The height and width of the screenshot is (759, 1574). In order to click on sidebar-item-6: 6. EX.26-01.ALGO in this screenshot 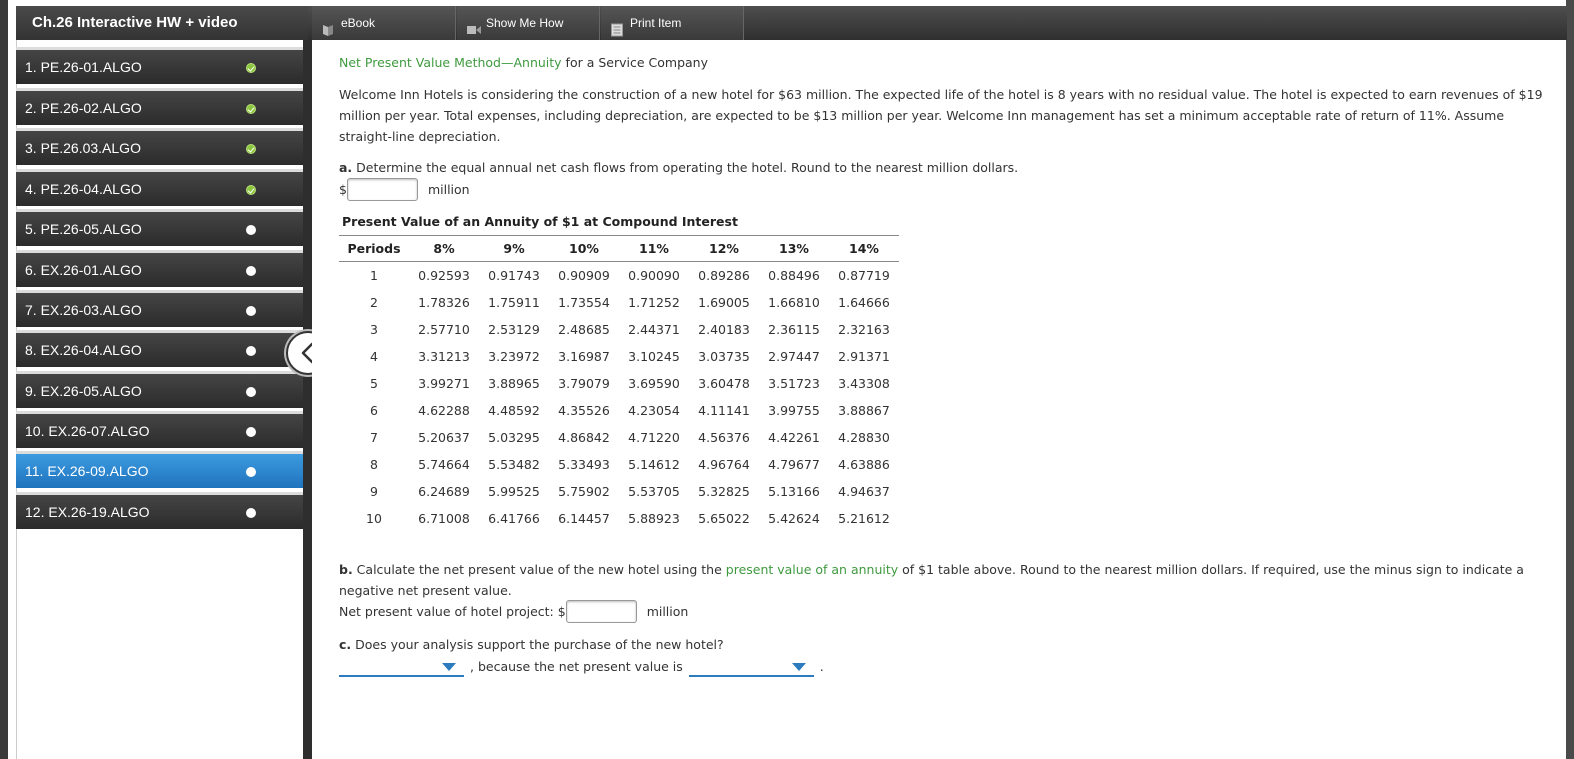, I will do `click(159, 268)`.